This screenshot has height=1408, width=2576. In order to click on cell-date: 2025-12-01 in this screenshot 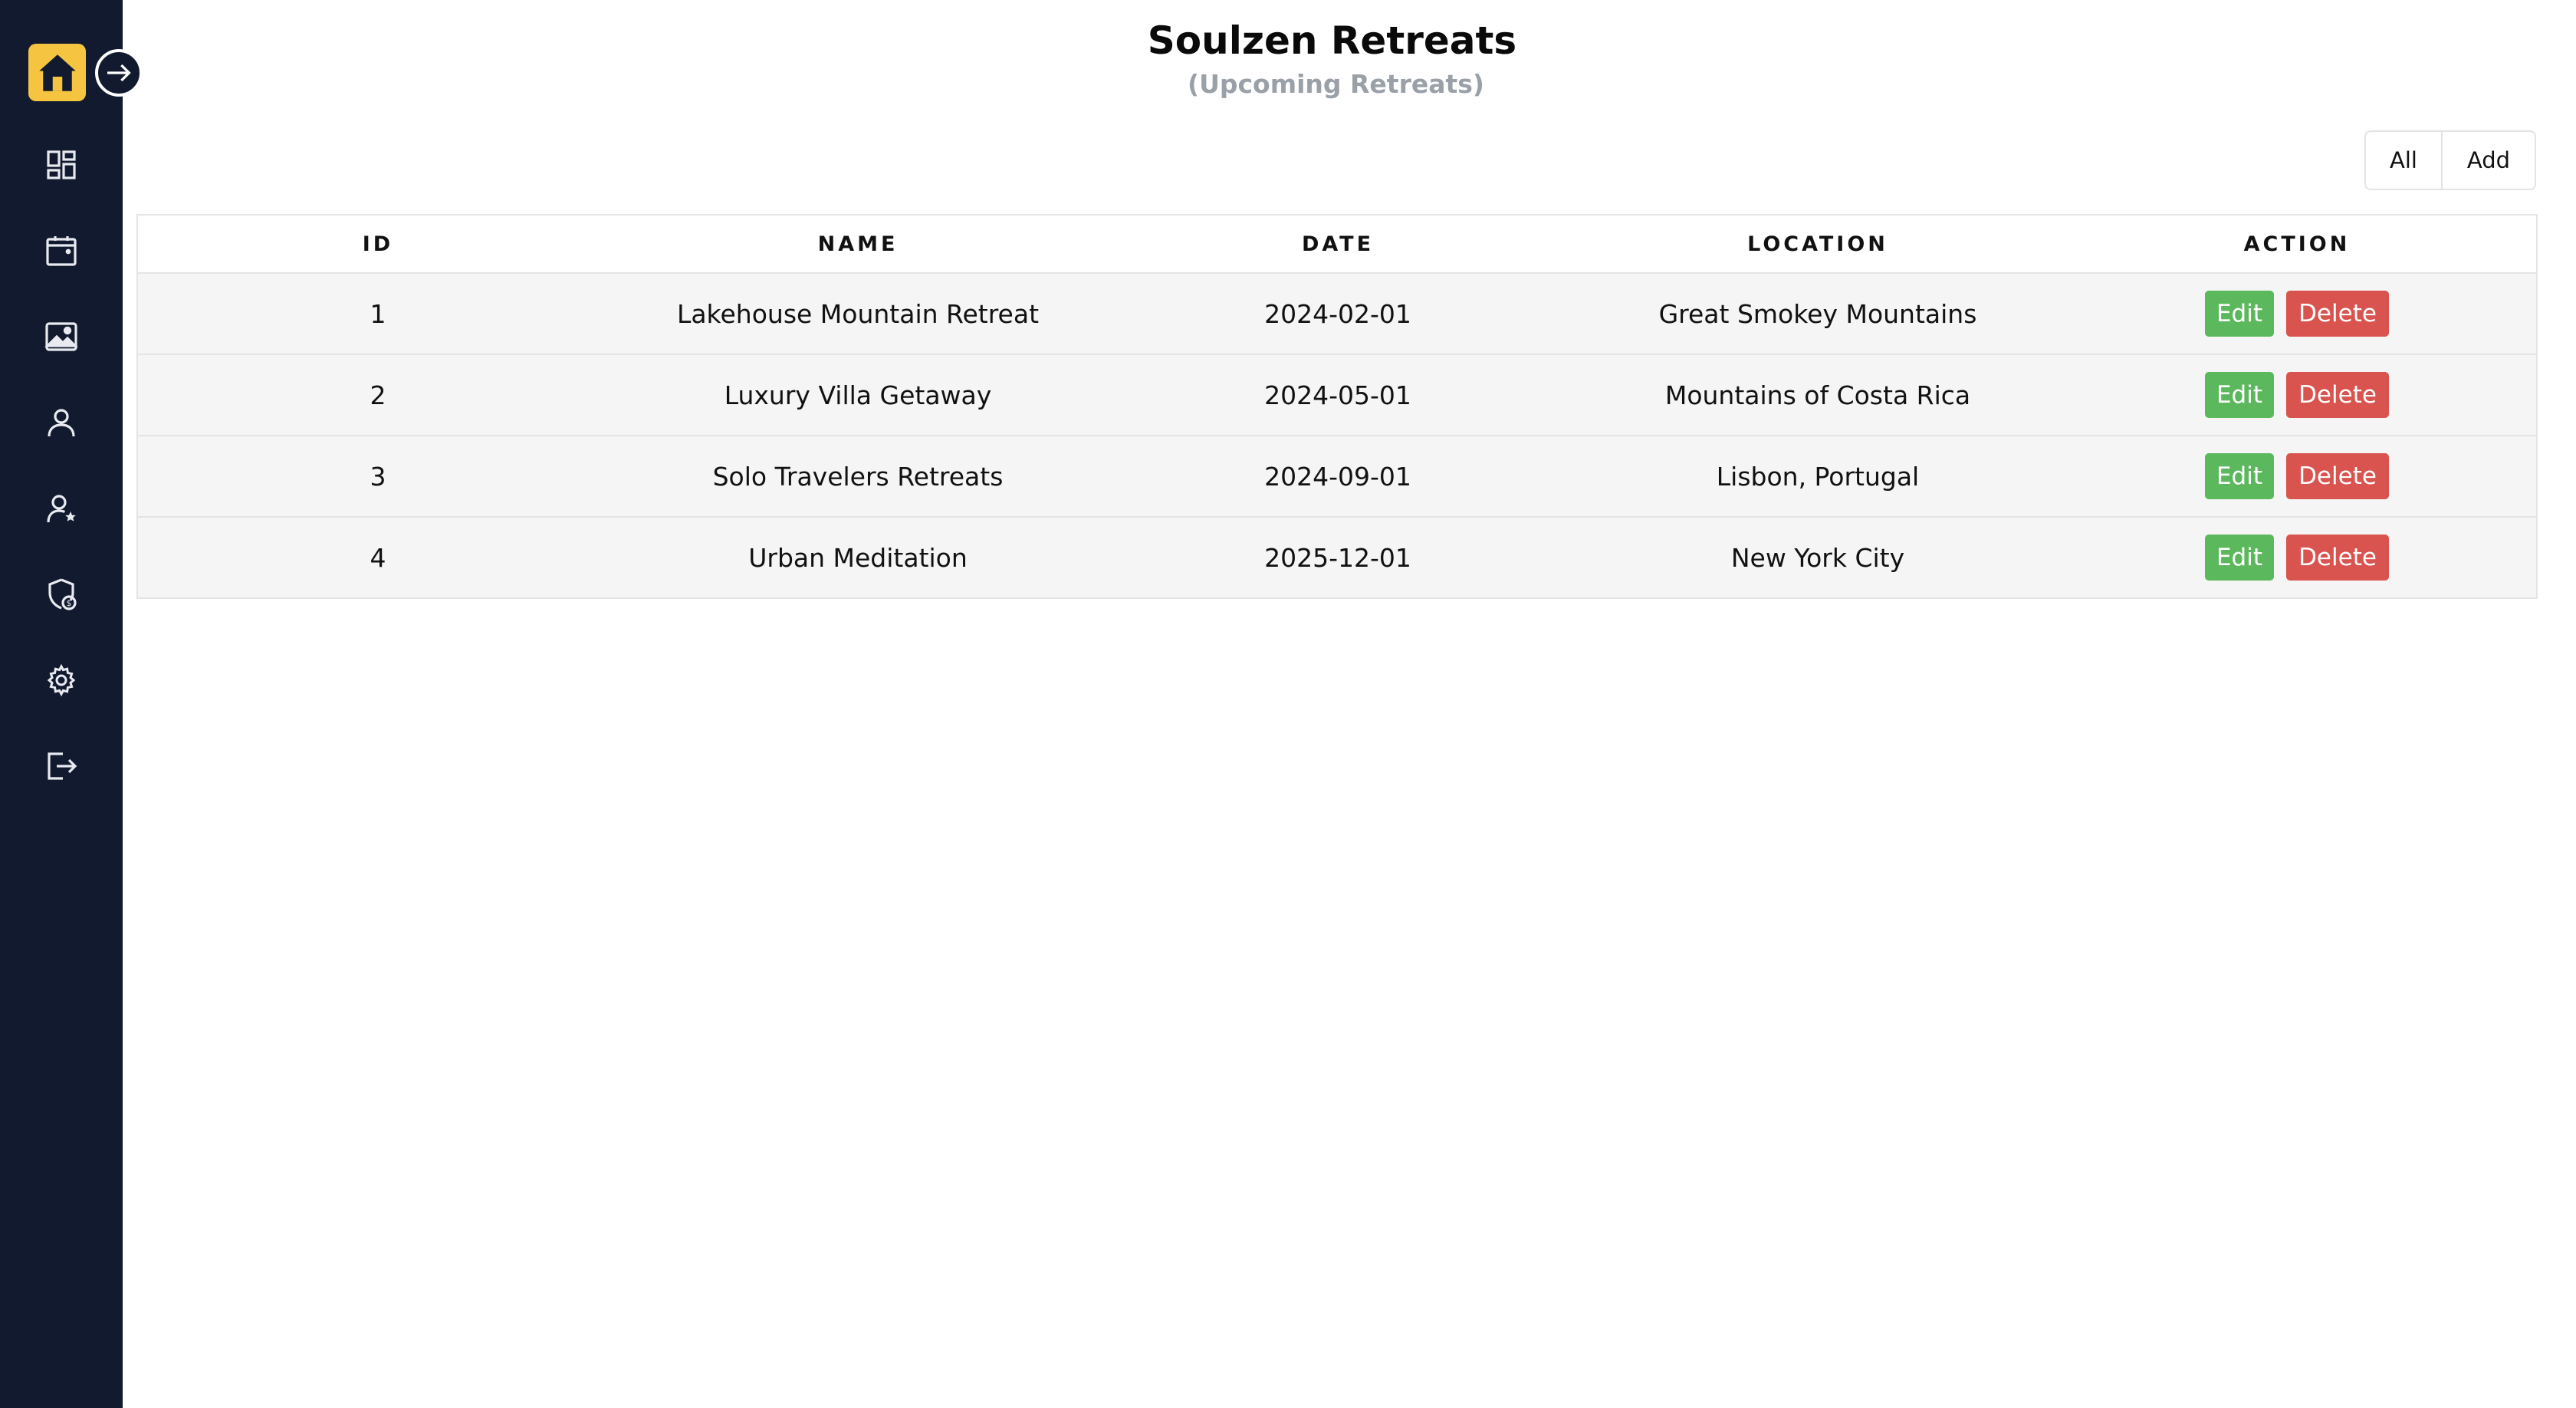, I will do `click(1338, 557)`.